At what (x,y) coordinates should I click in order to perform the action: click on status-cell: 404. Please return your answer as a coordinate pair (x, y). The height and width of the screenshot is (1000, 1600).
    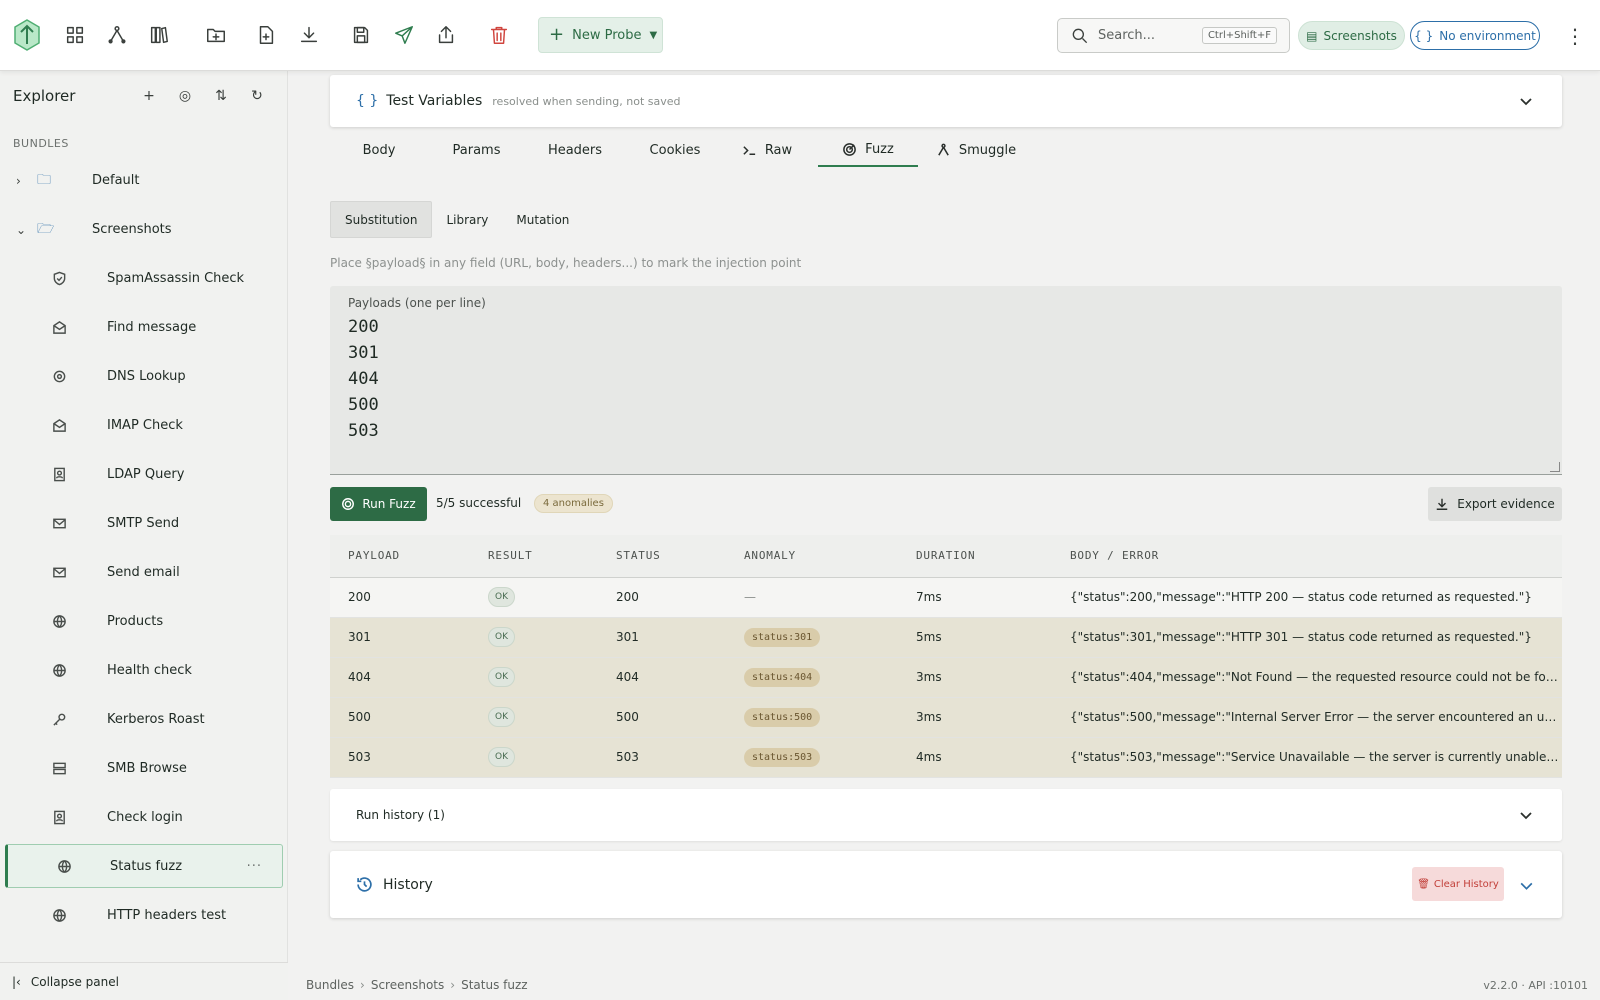
    Looking at the image, I should click on (662, 677).